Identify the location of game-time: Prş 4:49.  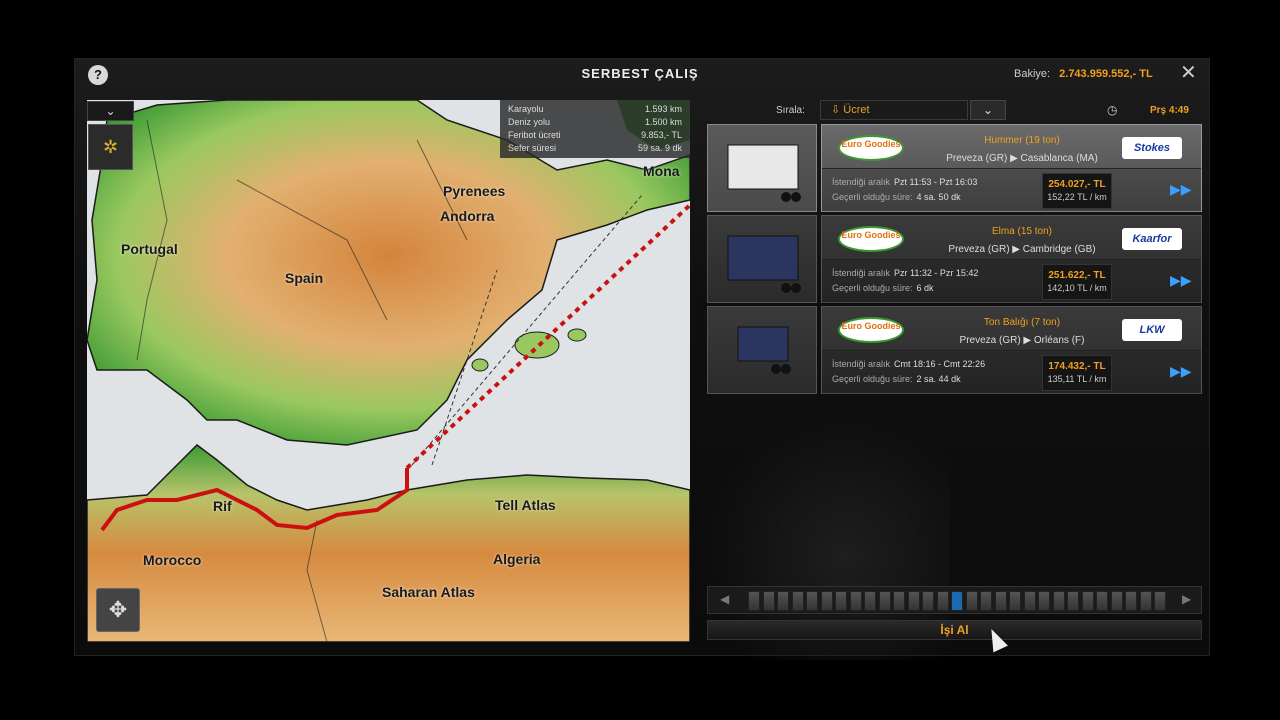
(1169, 110).